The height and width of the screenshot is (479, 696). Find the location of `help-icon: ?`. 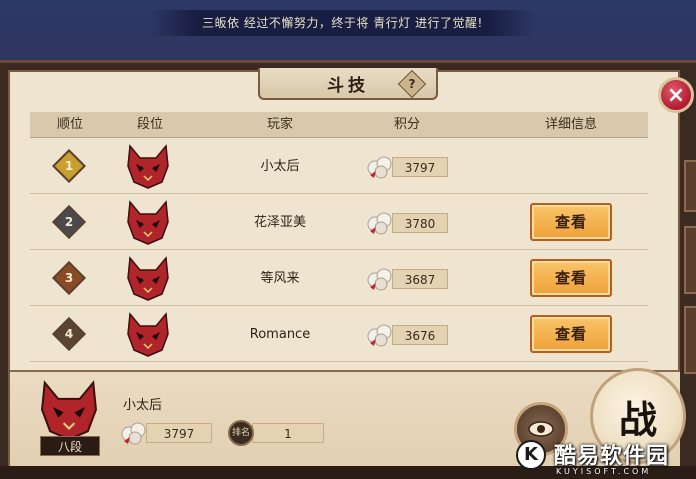

help-icon: ? is located at coordinates (412, 84).